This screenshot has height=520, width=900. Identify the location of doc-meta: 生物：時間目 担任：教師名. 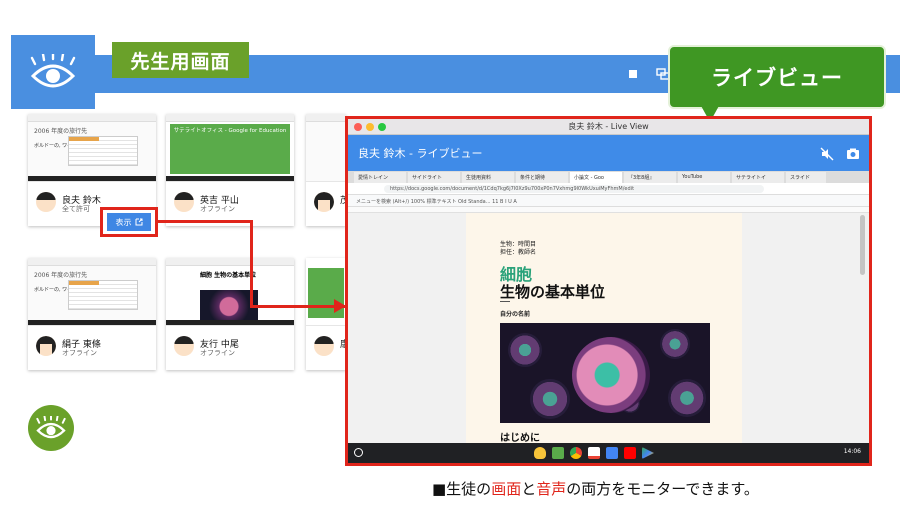
(518, 249).